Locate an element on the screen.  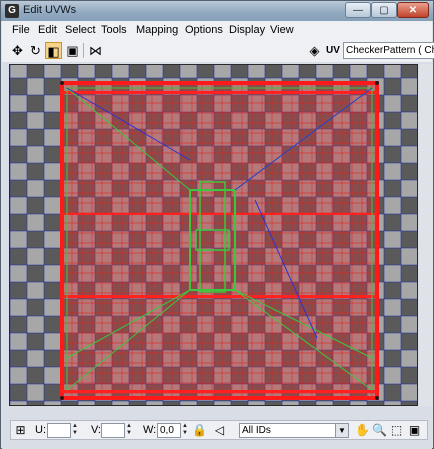
scale-icon: ◧ is located at coordinates (53, 50).